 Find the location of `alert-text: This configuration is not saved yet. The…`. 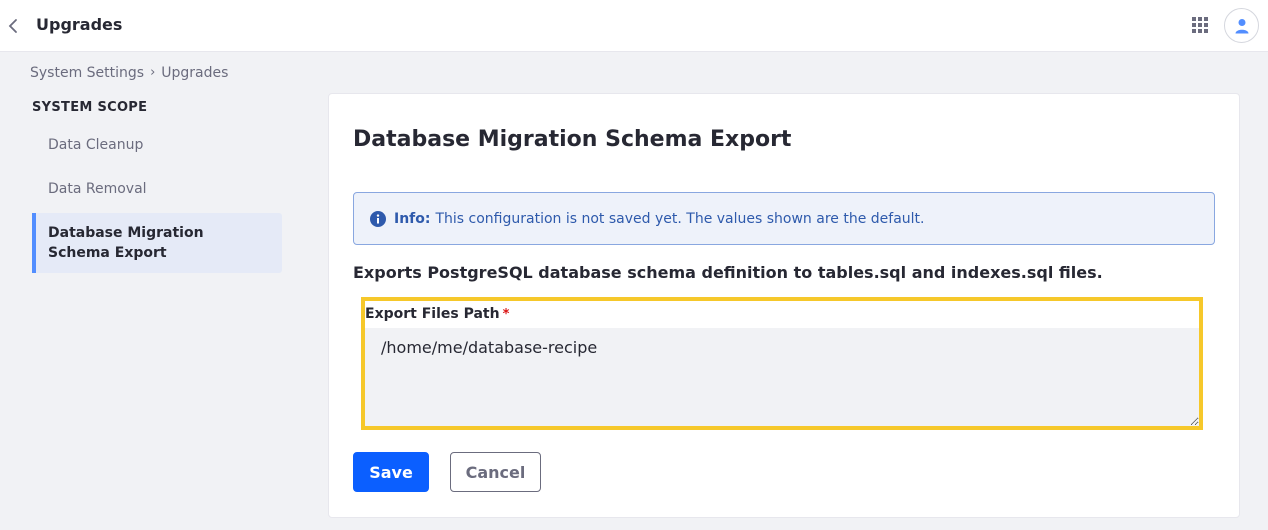

alert-text: This configuration is not saved yet. The… is located at coordinates (680, 218).